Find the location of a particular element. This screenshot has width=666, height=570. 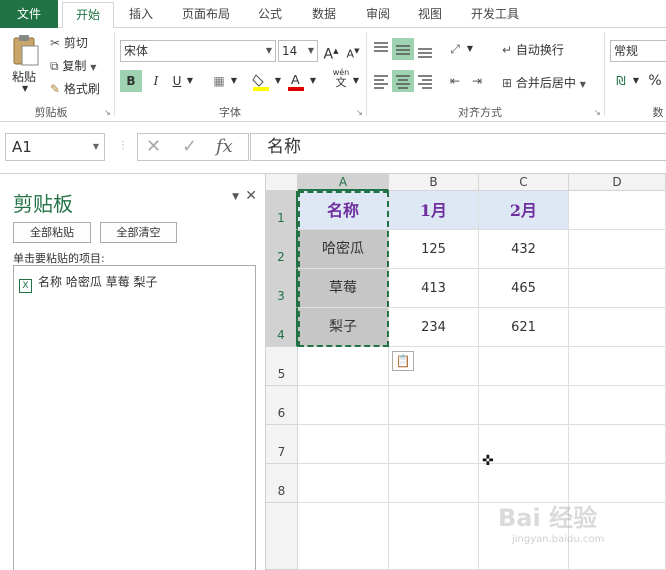

increase-indent-icon: ⇥ is located at coordinates (477, 81).